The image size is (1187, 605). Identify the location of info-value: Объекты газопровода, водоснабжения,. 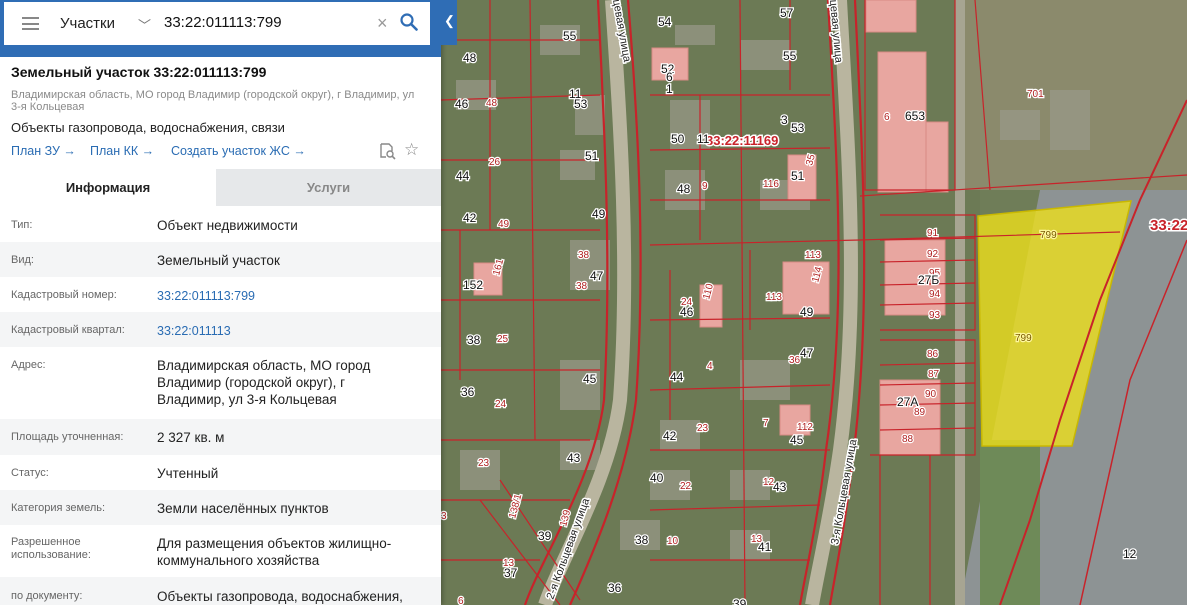
(280, 596).